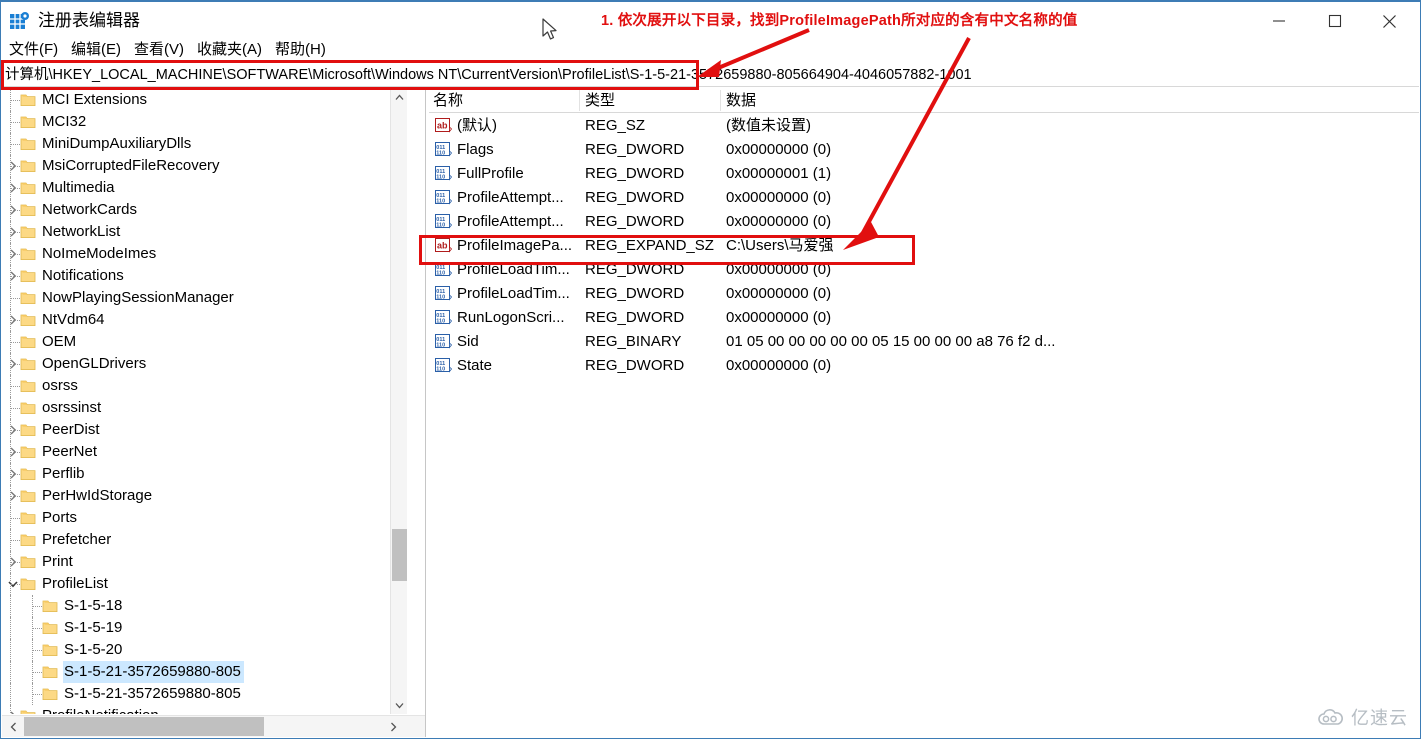 The height and width of the screenshot is (739, 1421). Describe the element at coordinates (204, 276) in the screenshot. I see `tree-item-notifications: Notifications` at that location.